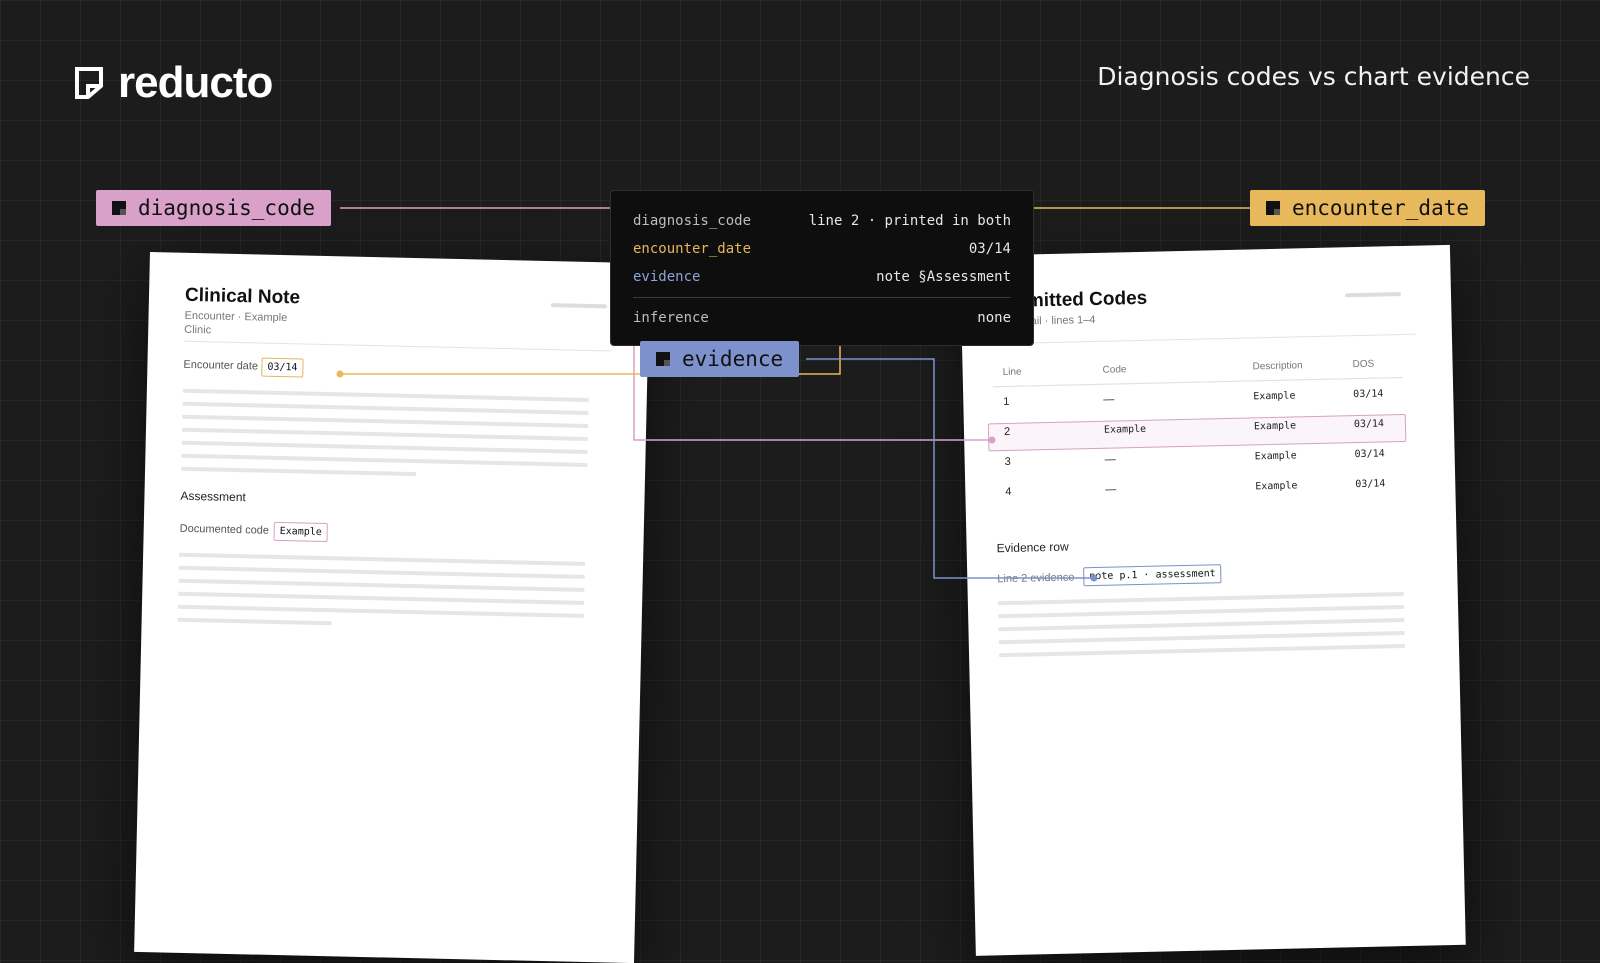  Describe the element at coordinates (1094, 578) in the screenshot. I see `evidence-connector-dot` at that location.